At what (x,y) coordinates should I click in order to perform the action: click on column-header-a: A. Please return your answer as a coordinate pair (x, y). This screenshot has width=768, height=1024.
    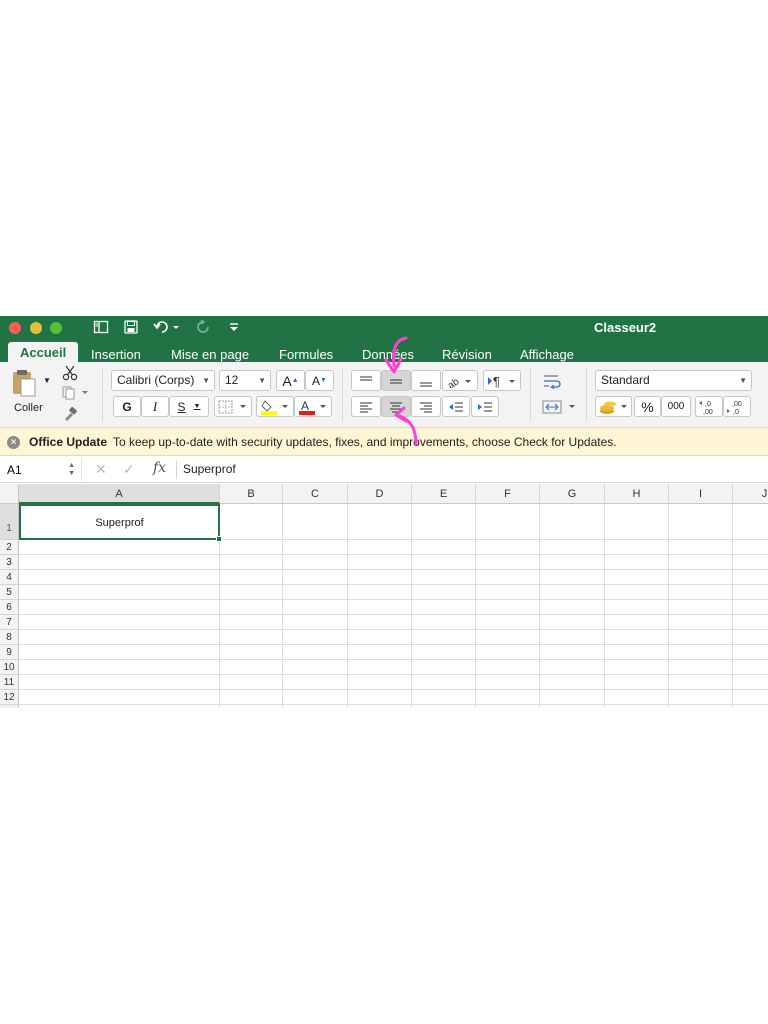
    Looking at the image, I should click on (119, 494).